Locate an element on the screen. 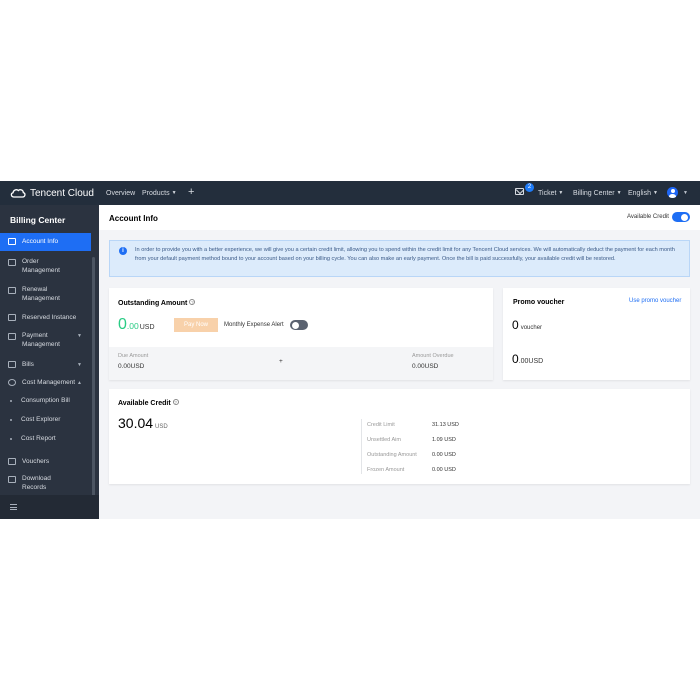 The height and width of the screenshot is (700, 700). monthly-expense-alert-label: Monthly Expense Alert is located at coordinates (254, 325).